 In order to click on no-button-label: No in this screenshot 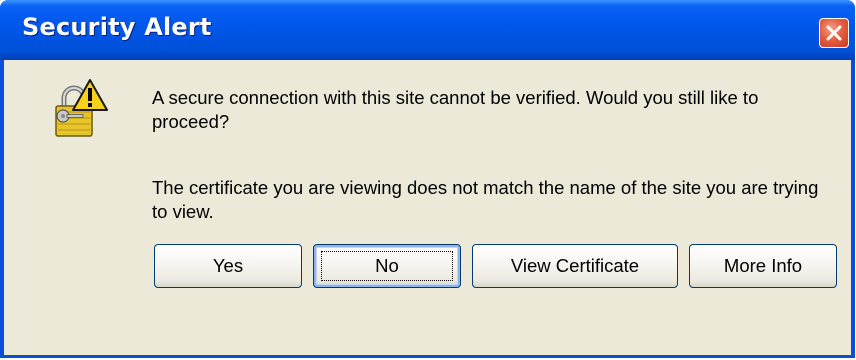, I will do `click(387, 265)`.